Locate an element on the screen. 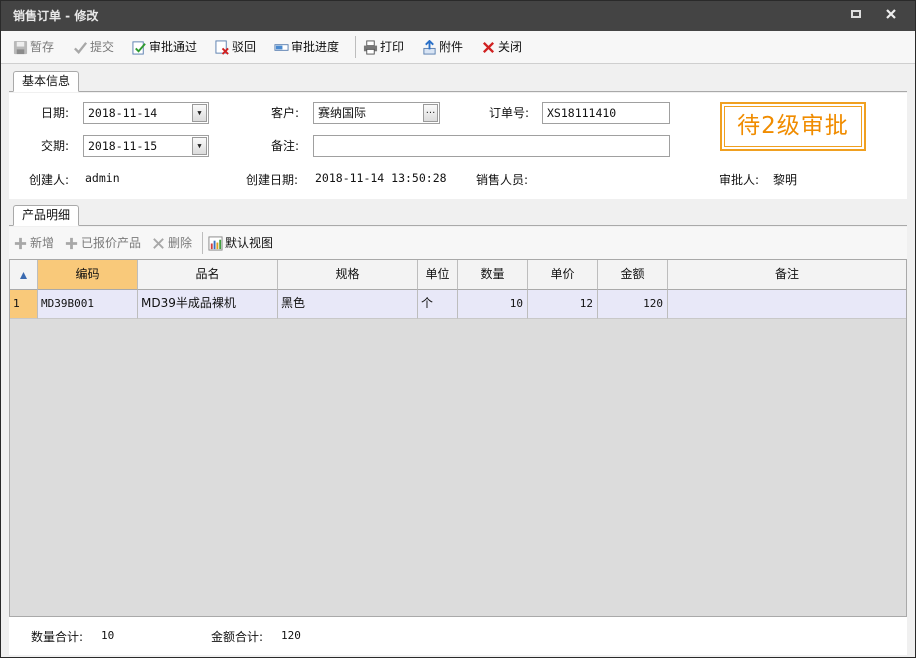 Image resolution: width=916 pixels, height=658 pixels. date-field: 2018-11-14 ▼ is located at coordinates (146, 113).